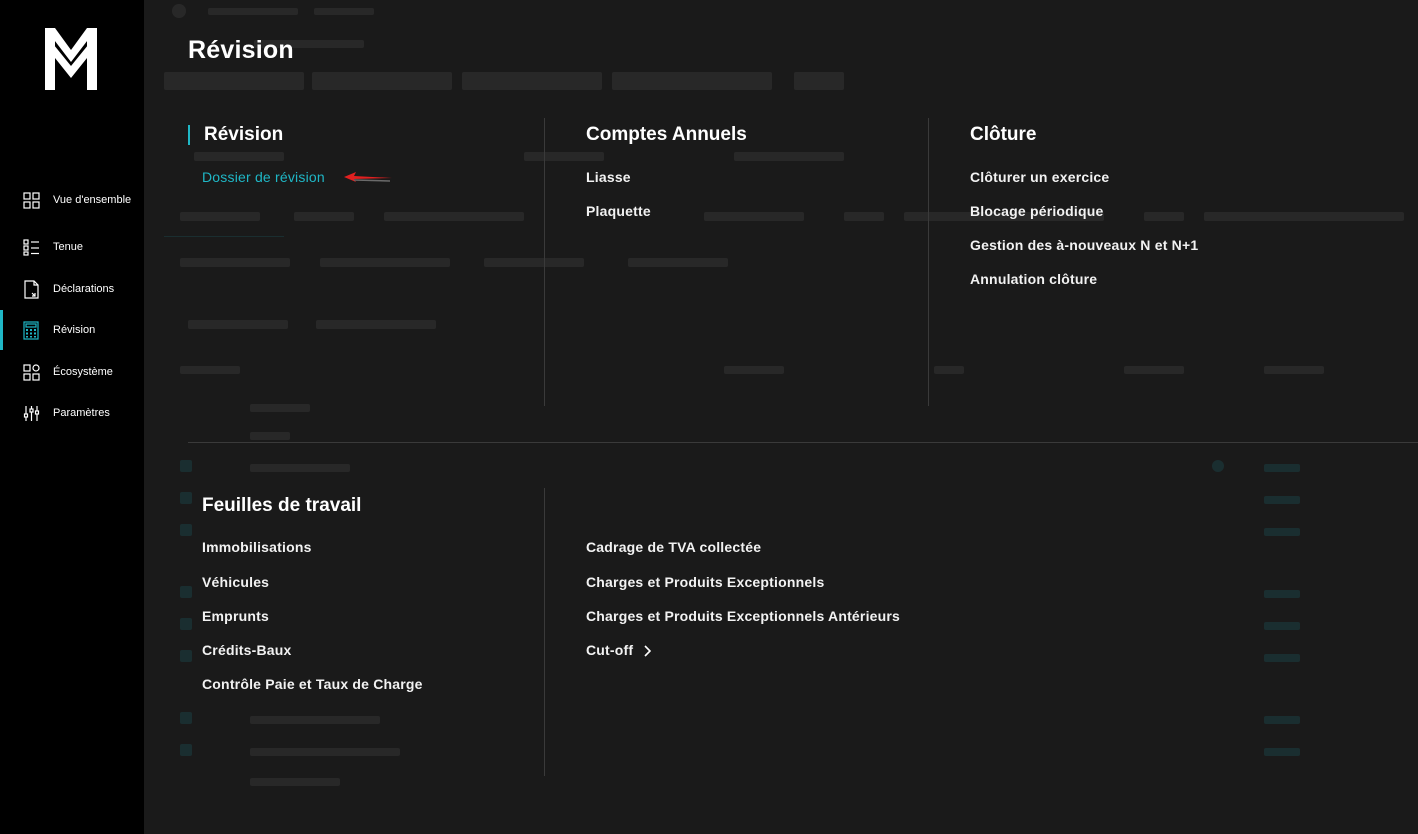  What do you see at coordinates (1084, 245) in the screenshot?
I see `menu-link-gestion-a-nouveaux: Gestion des à-nouveaux N et N+1` at bounding box center [1084, 245].